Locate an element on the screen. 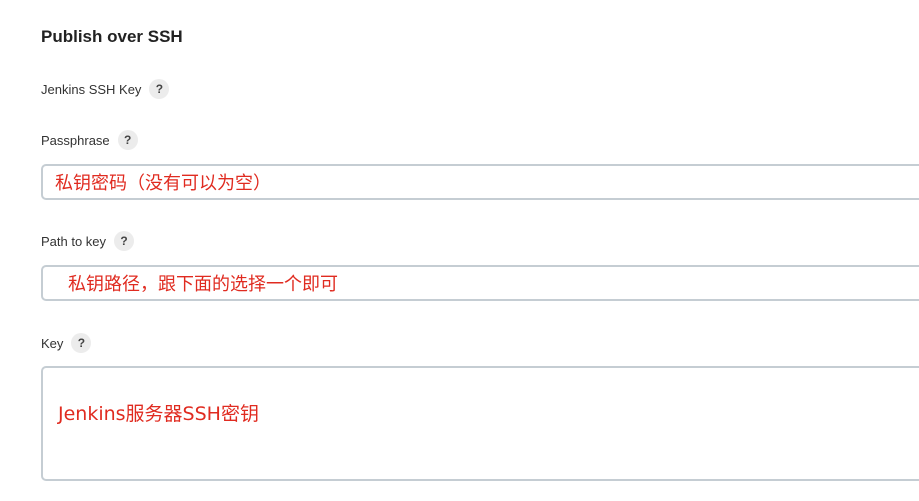  passphrase-help-icon: ? is located at coordinates (127, 140).